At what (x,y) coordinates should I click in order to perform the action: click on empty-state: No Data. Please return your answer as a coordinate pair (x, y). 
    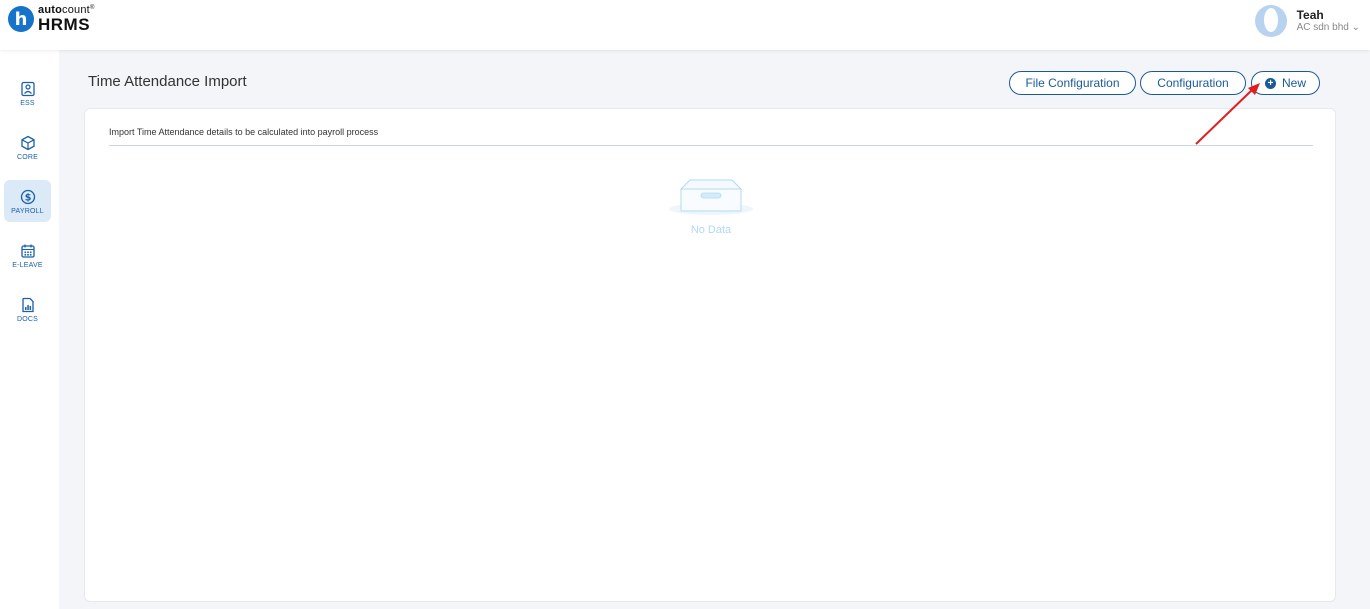
    Looking at the image, I should click on (711, 206).